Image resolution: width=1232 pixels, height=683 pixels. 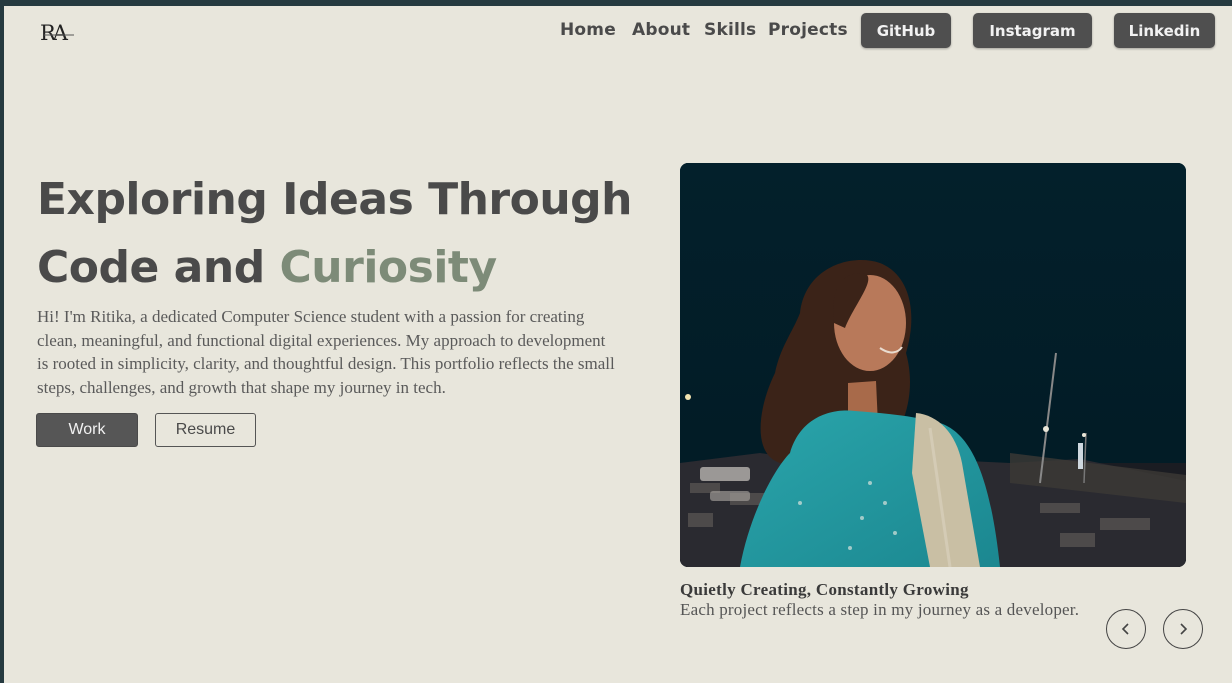 I want to click on nav-projects: Projects, so click(x=808, y=30).